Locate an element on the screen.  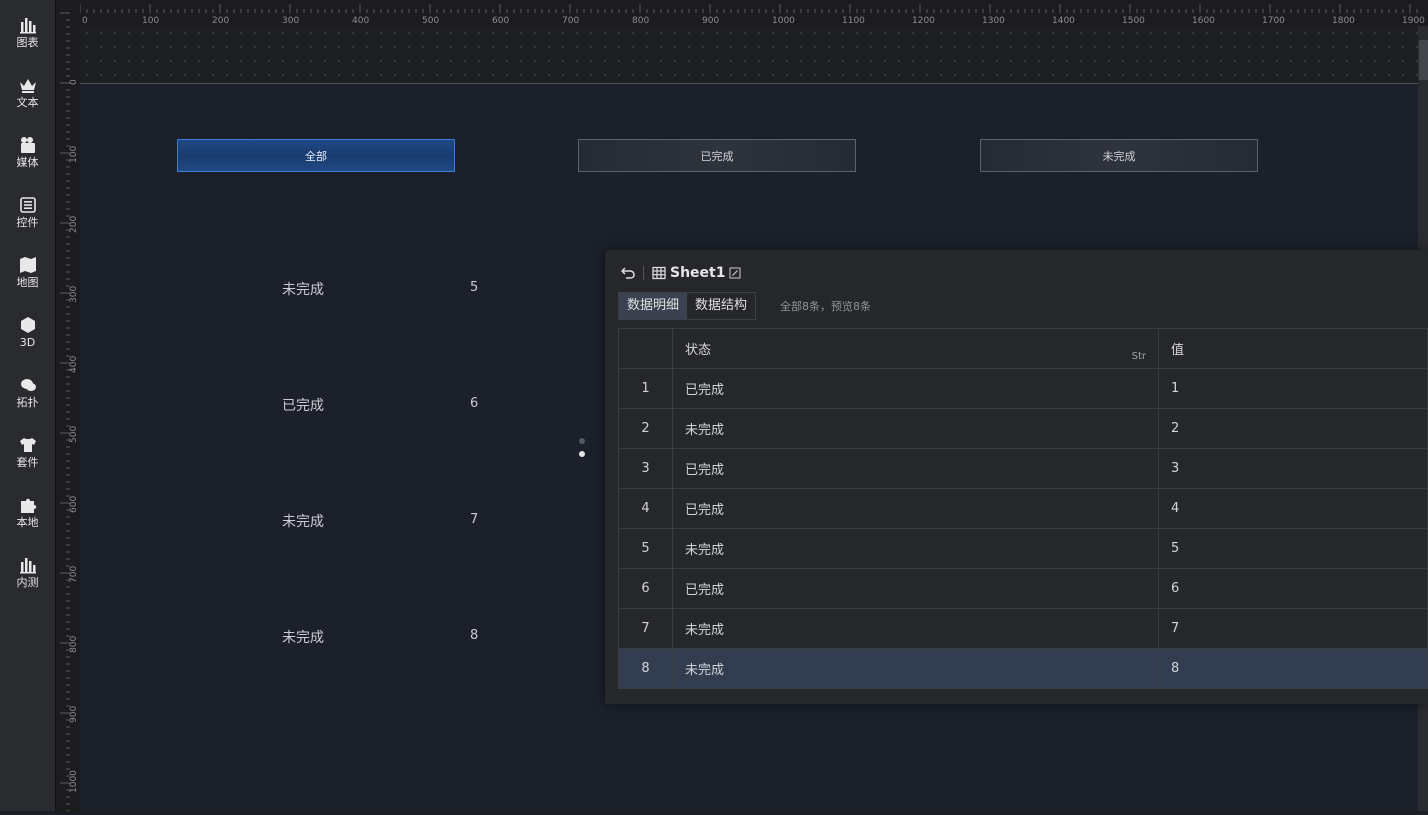
sidebar-item-label: 套件 is located at coordinates (27, 462).